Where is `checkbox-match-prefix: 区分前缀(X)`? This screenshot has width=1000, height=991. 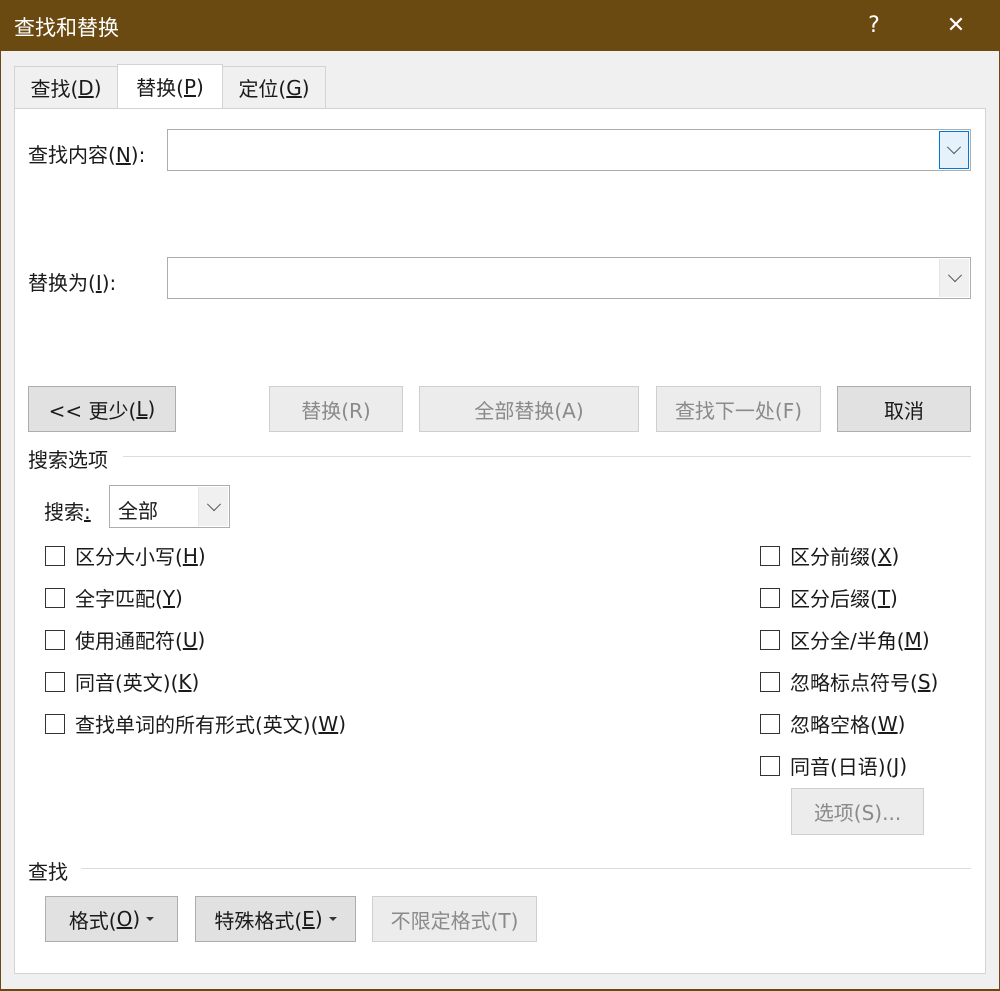
checkbox-match-prefix: 区分前缀(X) is located at coordinates (829, 555).